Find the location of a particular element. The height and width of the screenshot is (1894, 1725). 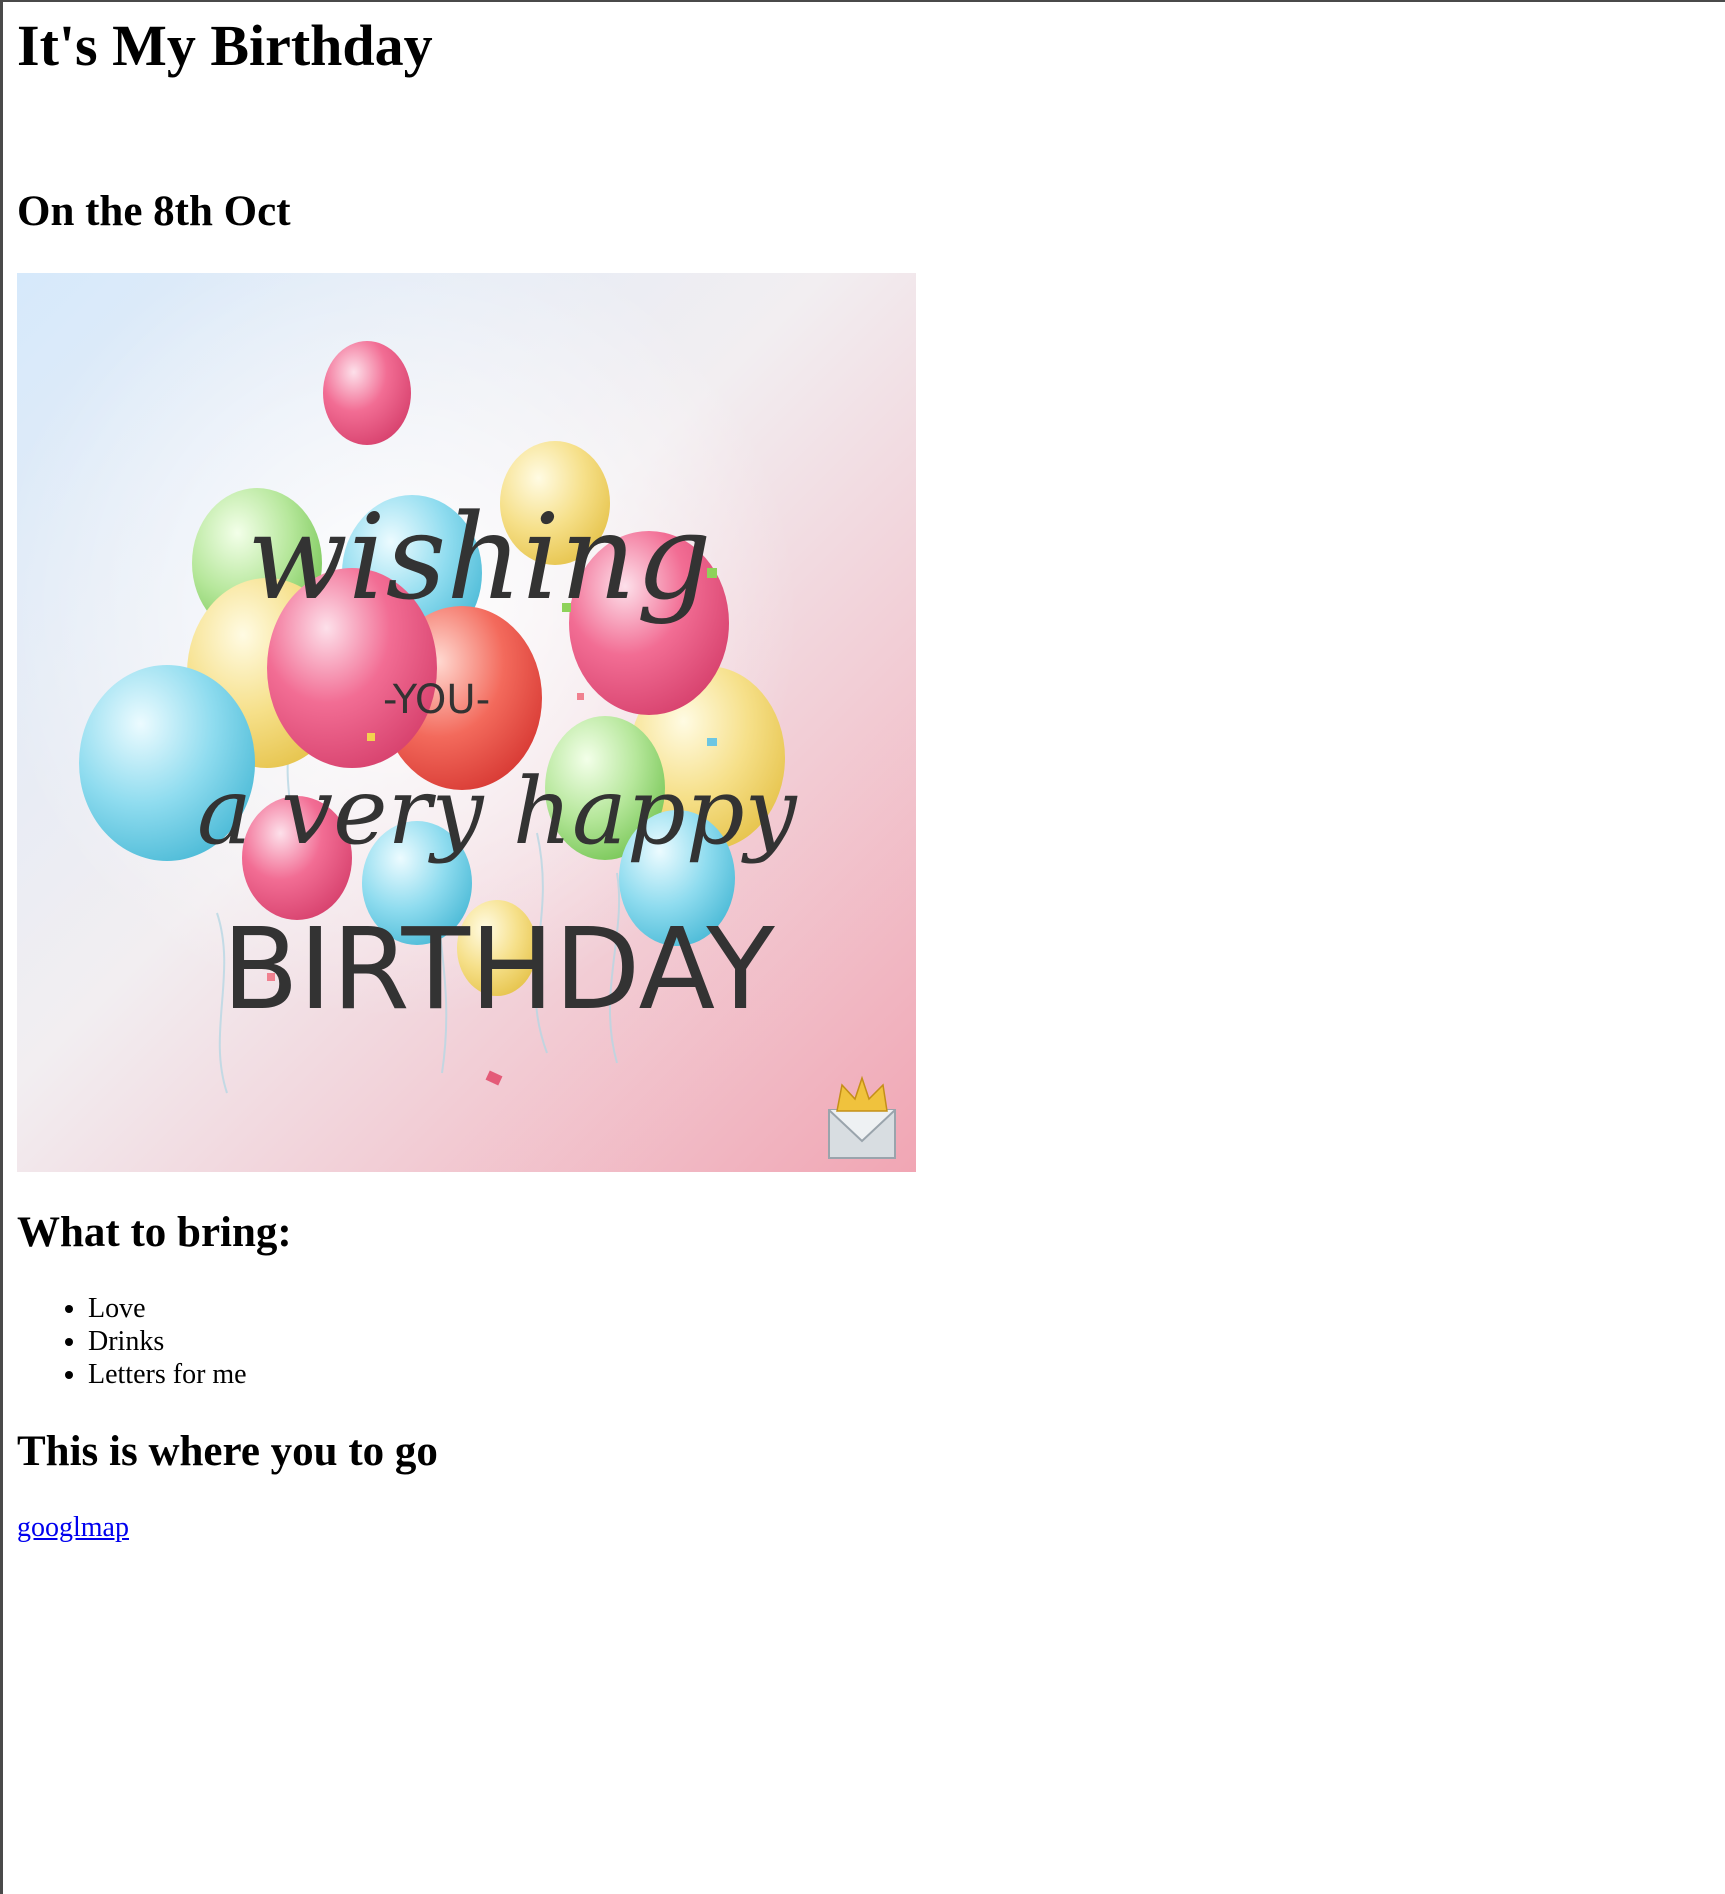

window-top-border is located at coordinates (862, 1).